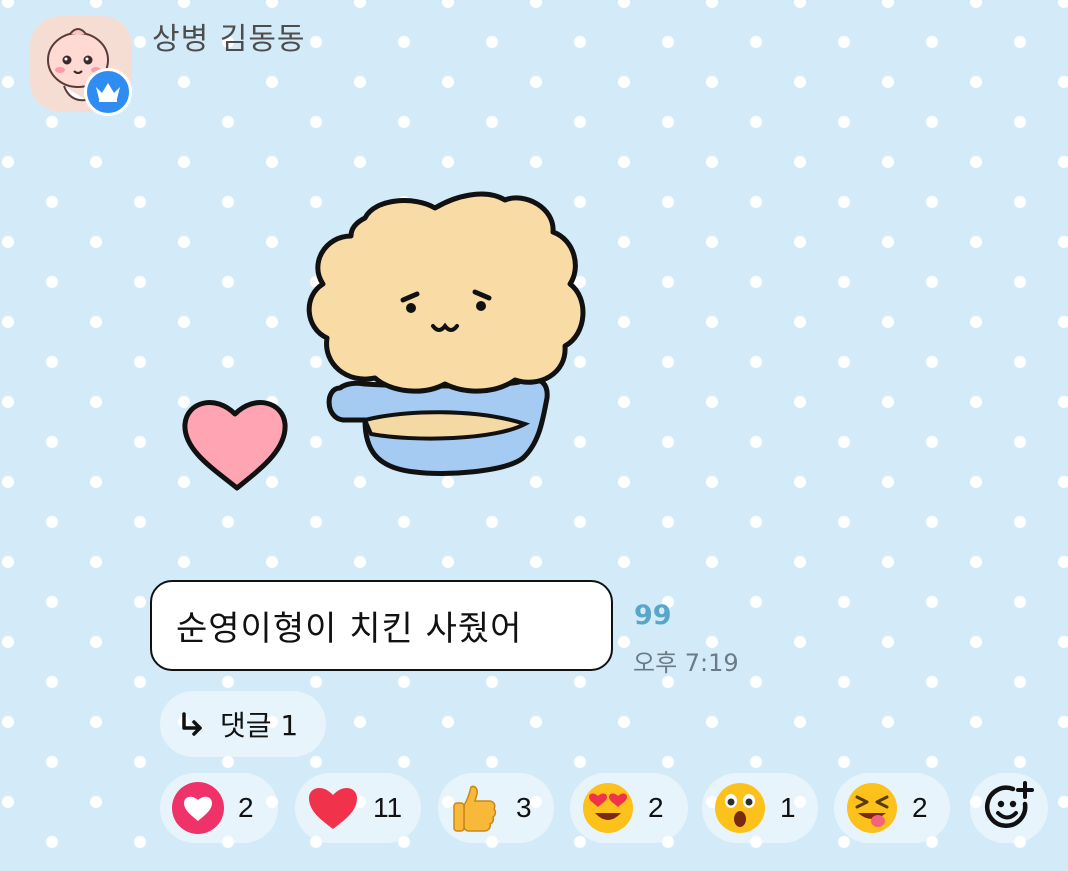 This screenshot has height=871, width=1068. Describe the element at coordinates (788, 807) in the screenshot. I see `reaction-count: 1` at that location.